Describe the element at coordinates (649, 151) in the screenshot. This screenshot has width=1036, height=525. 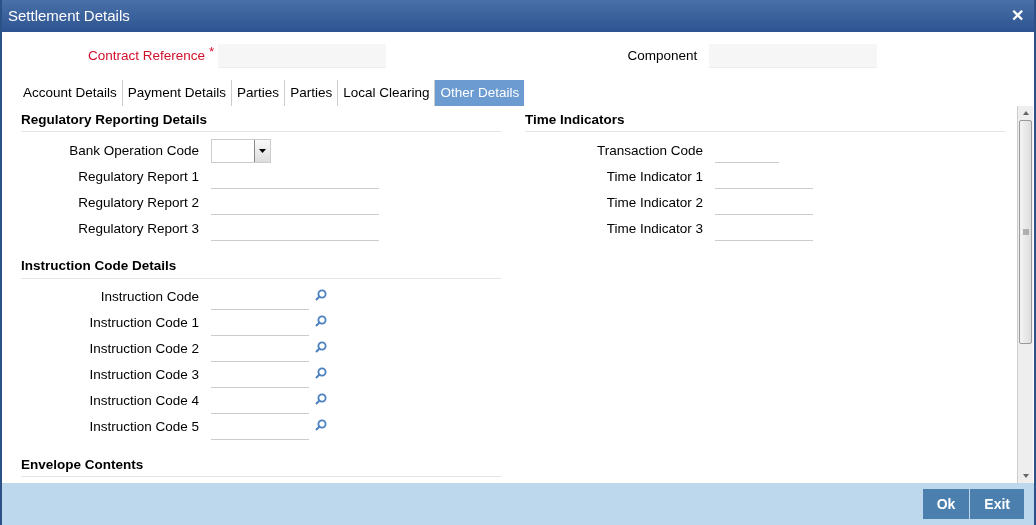
I see `field-label: Transaction Code` at that location.